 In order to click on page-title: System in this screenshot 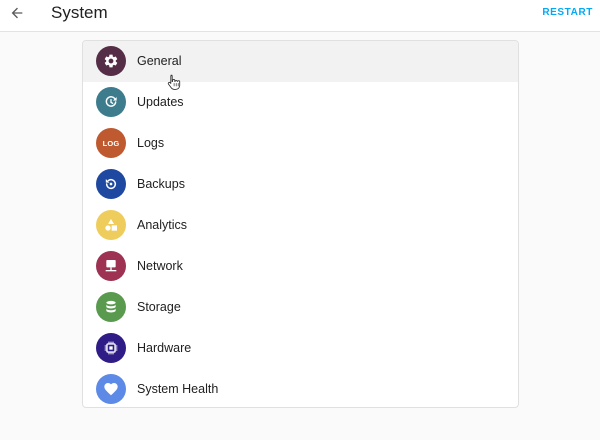, I will do `click(79, 12)`.